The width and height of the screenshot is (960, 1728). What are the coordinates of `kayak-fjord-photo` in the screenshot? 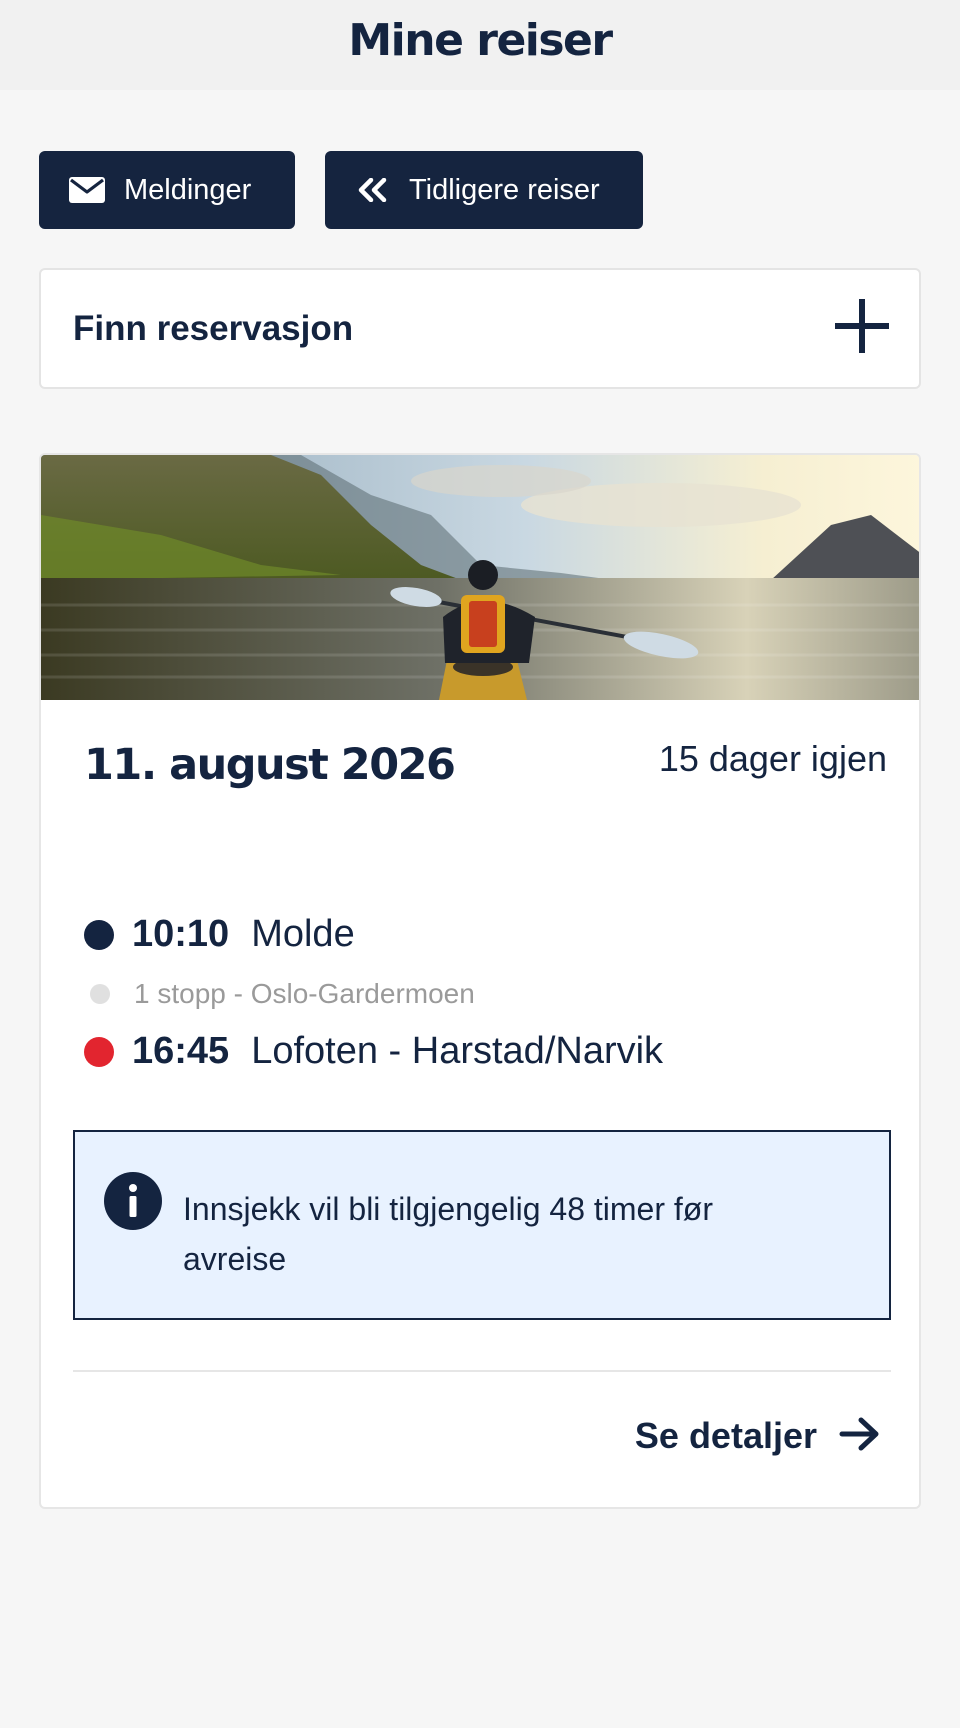 It's located at (480, 577).